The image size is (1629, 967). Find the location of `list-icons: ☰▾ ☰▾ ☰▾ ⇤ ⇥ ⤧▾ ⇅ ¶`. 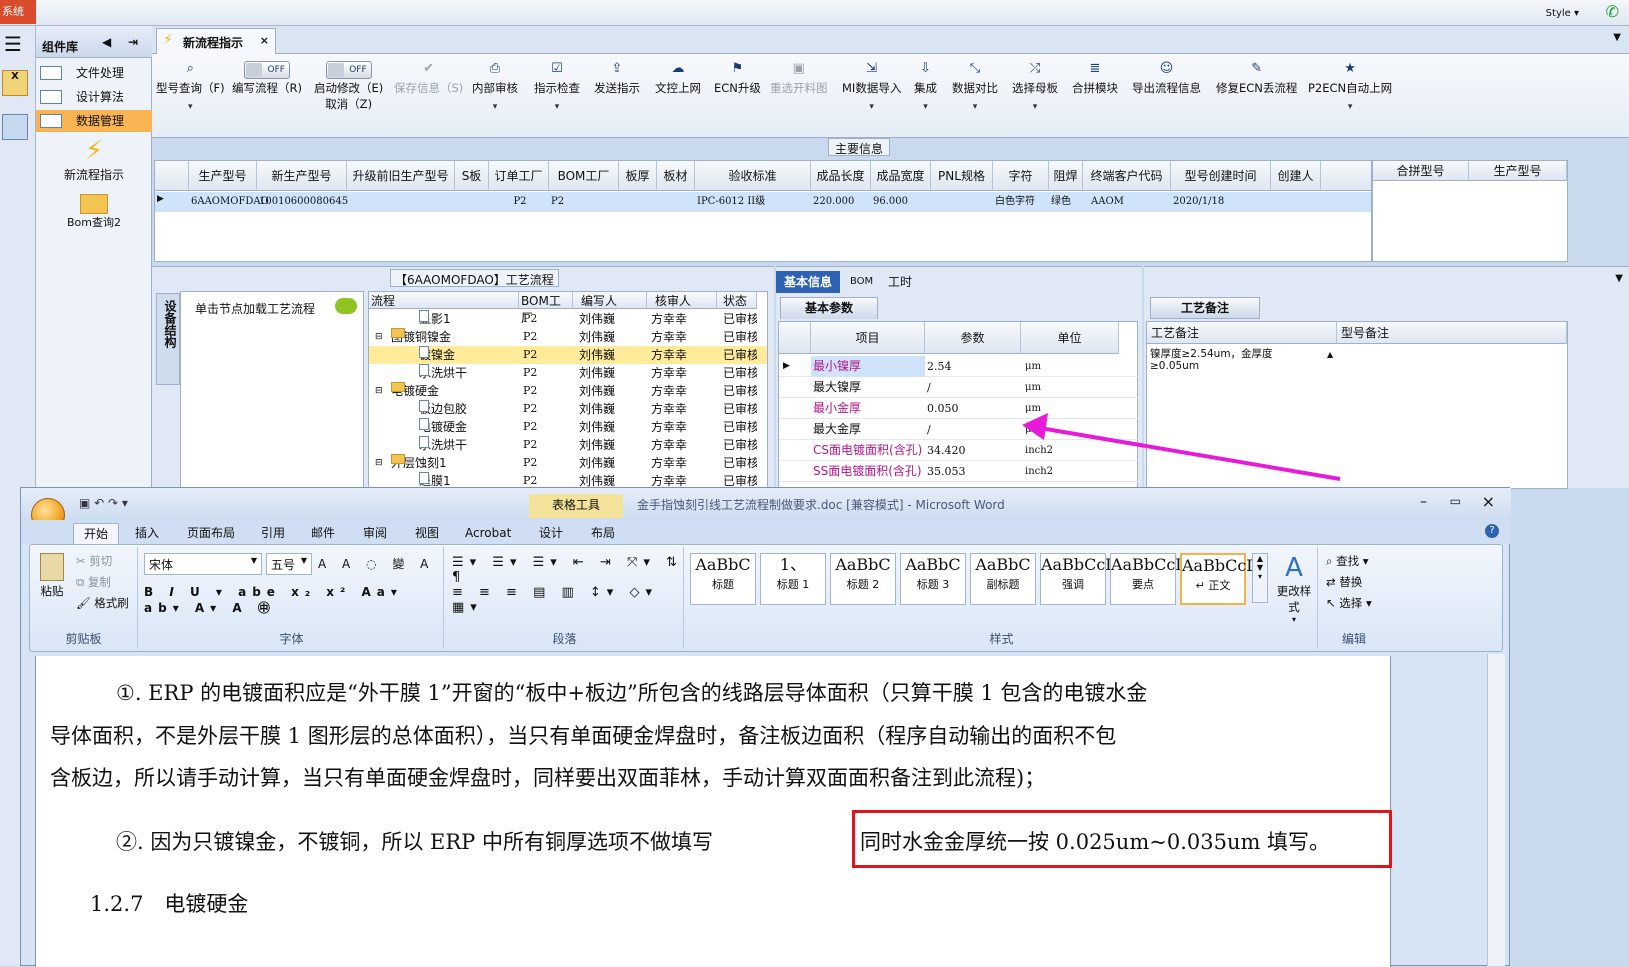

list-icons: ☰▾ ☰▾ ☰▾ ⇤ ⇥ ⤧▾ ⇅ ¶ is located at coordinates (567, 570).